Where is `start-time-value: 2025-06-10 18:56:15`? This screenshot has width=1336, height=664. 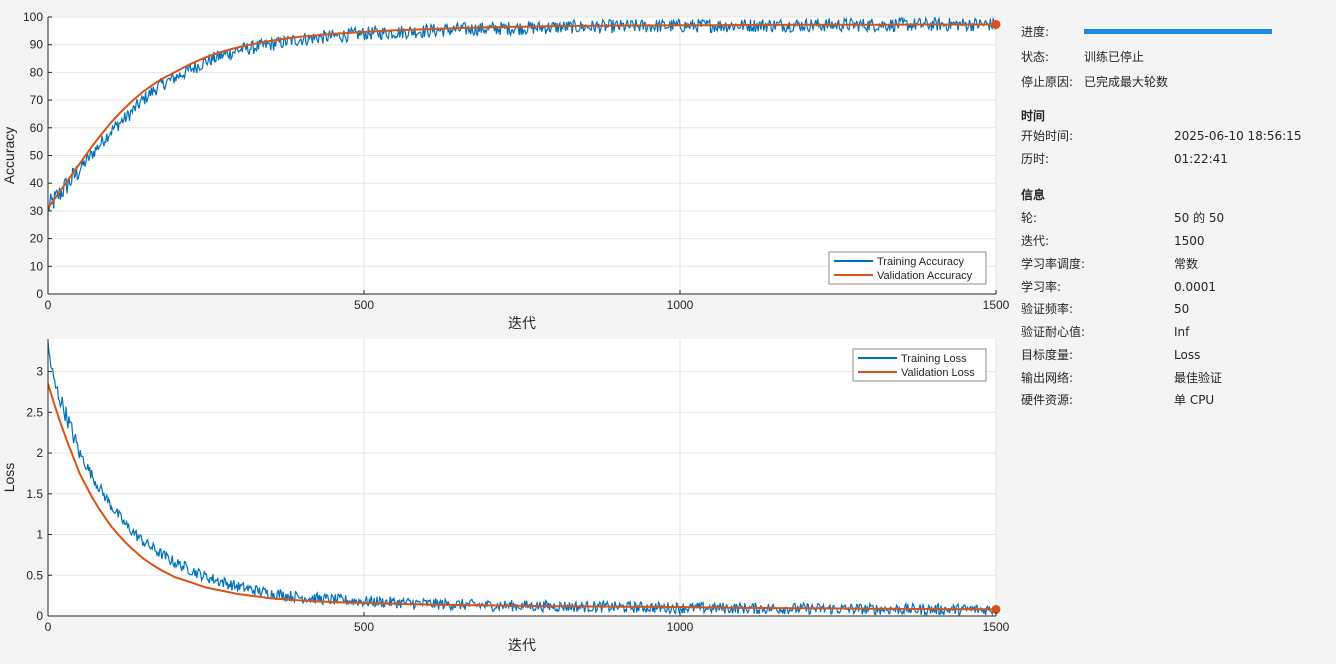
start-time-value: 2025-06-10 18:56:15 is located at coordinates (1238, 136).